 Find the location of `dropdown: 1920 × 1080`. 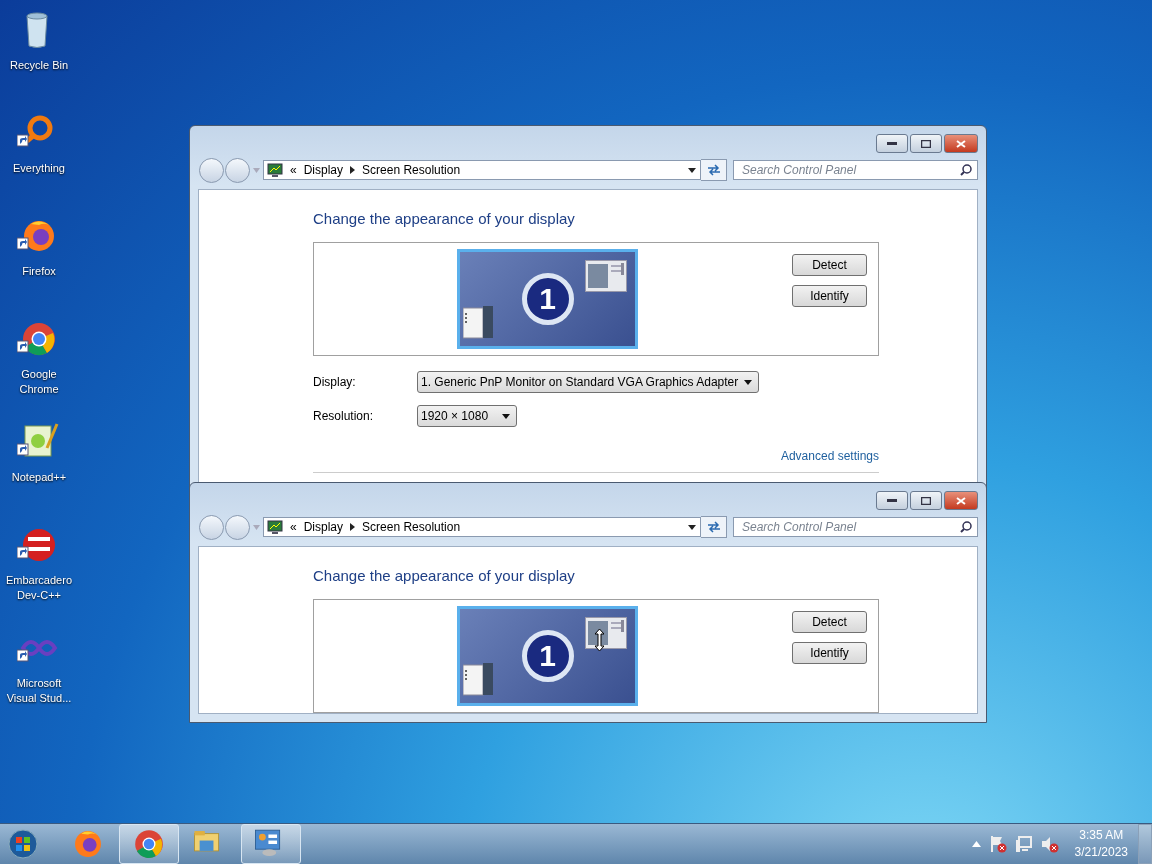

dropdown: 1920 × 1080 is located at coordinates (467, 416).